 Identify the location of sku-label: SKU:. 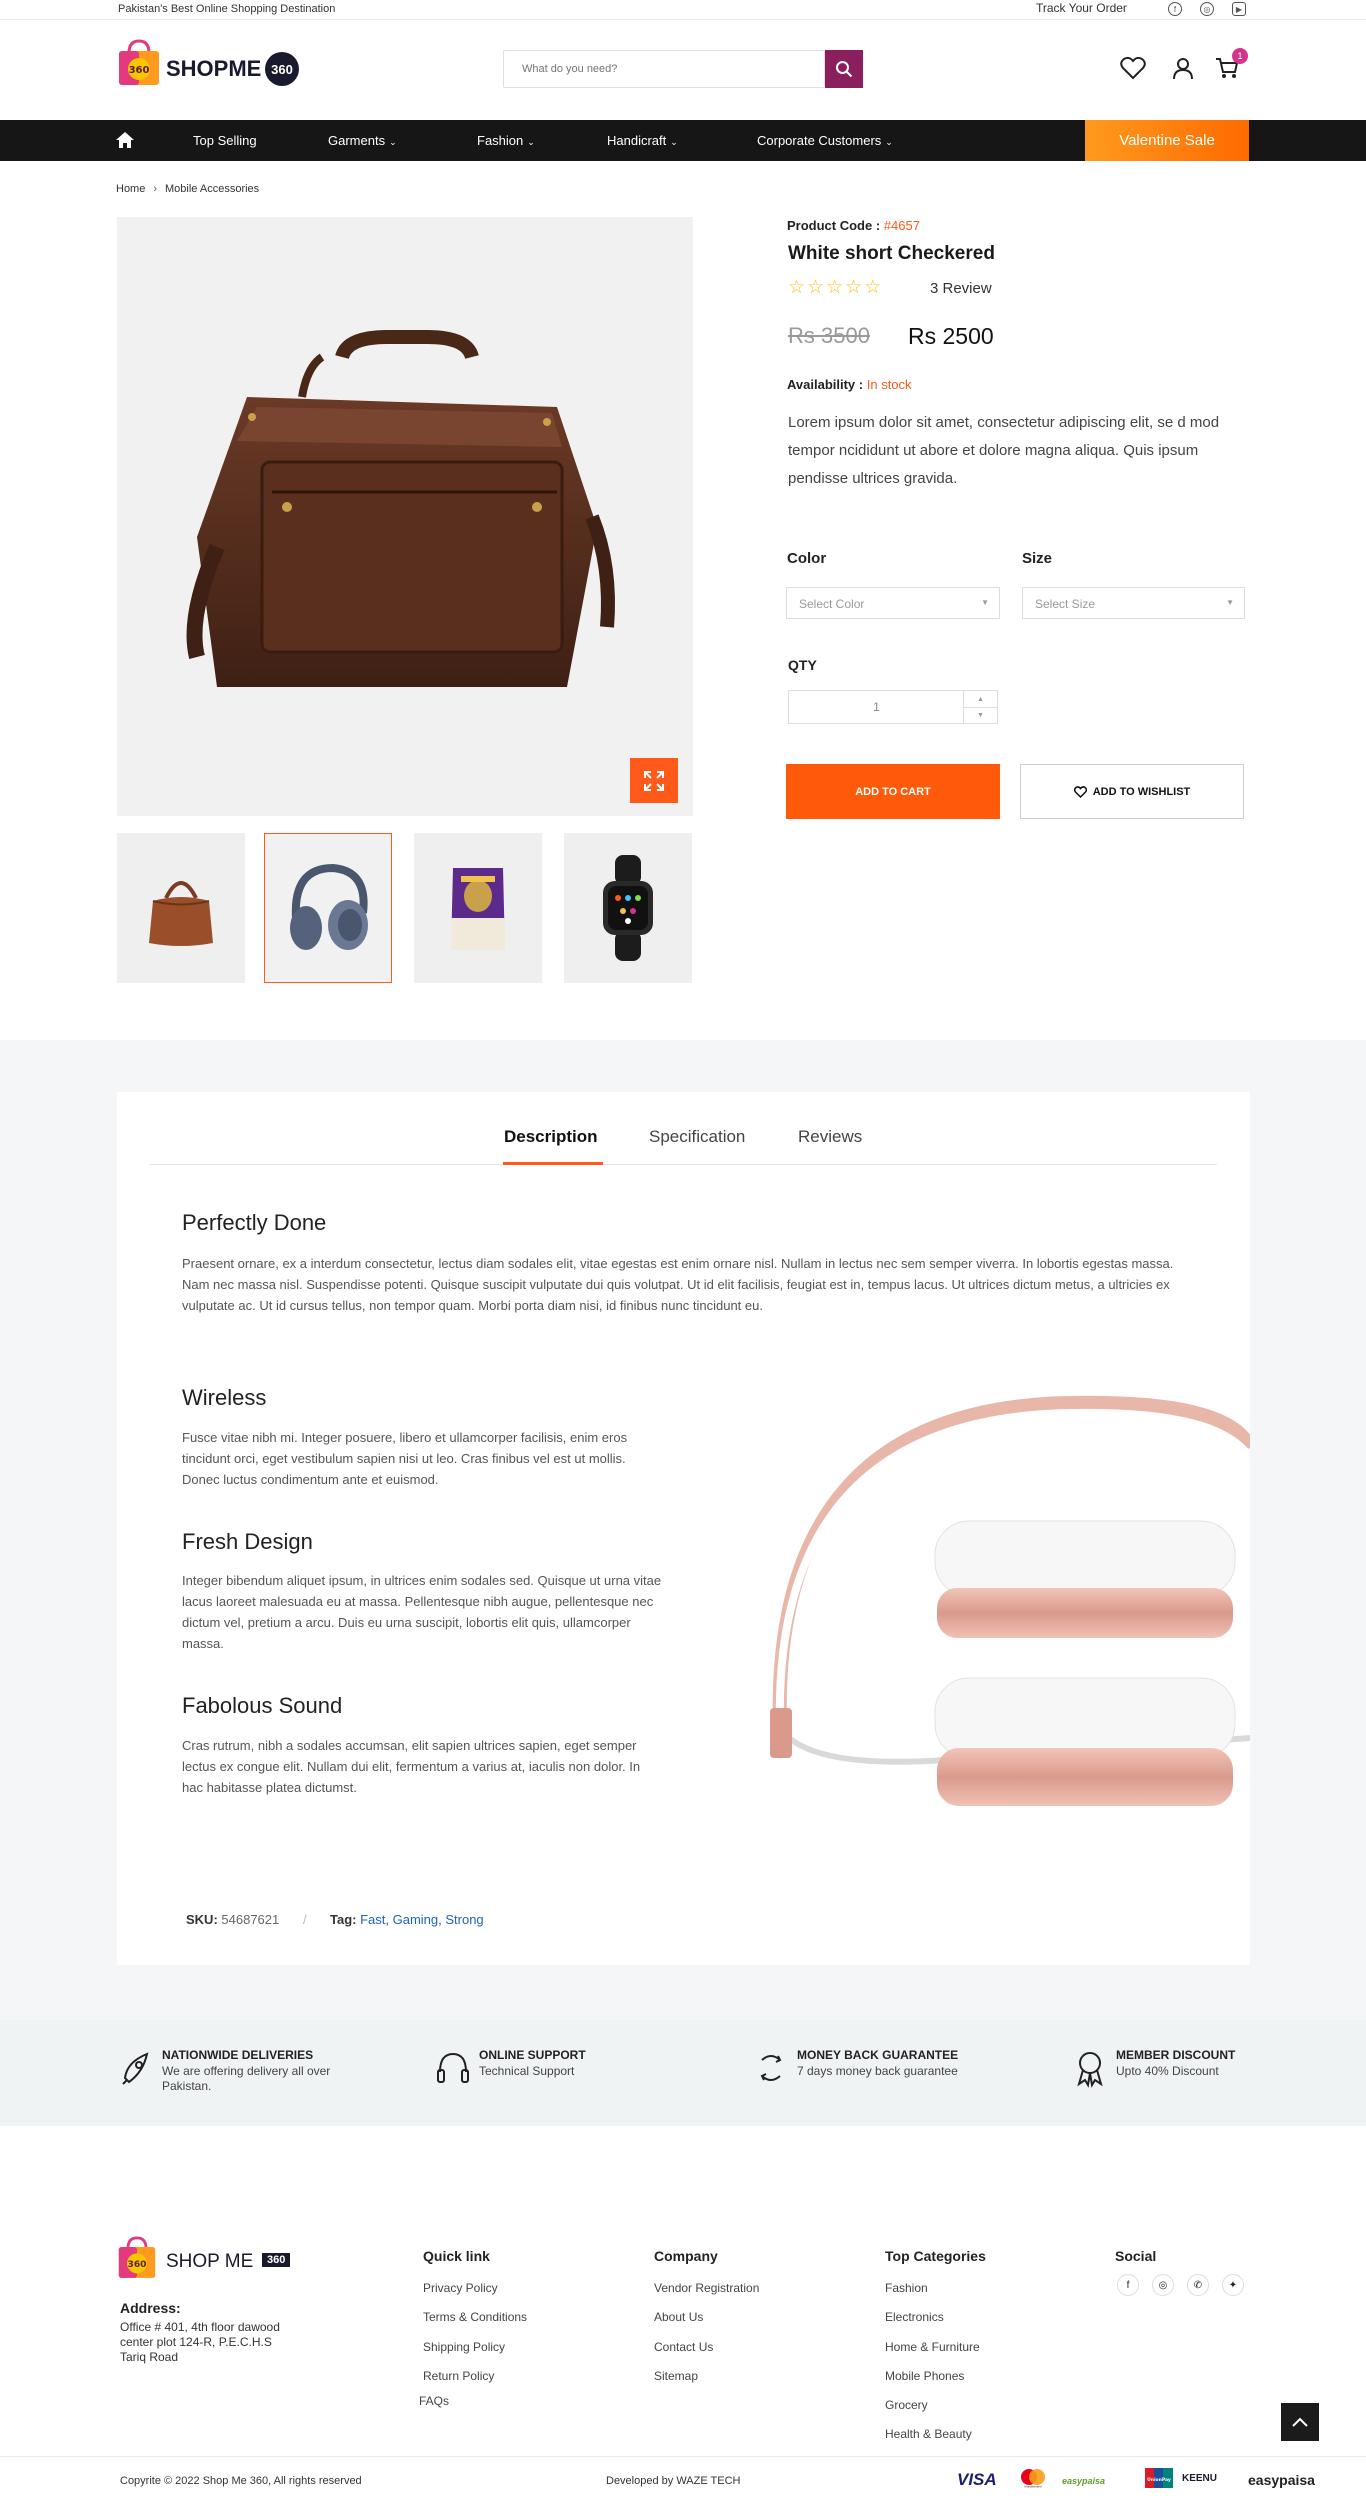
(202, 1919).